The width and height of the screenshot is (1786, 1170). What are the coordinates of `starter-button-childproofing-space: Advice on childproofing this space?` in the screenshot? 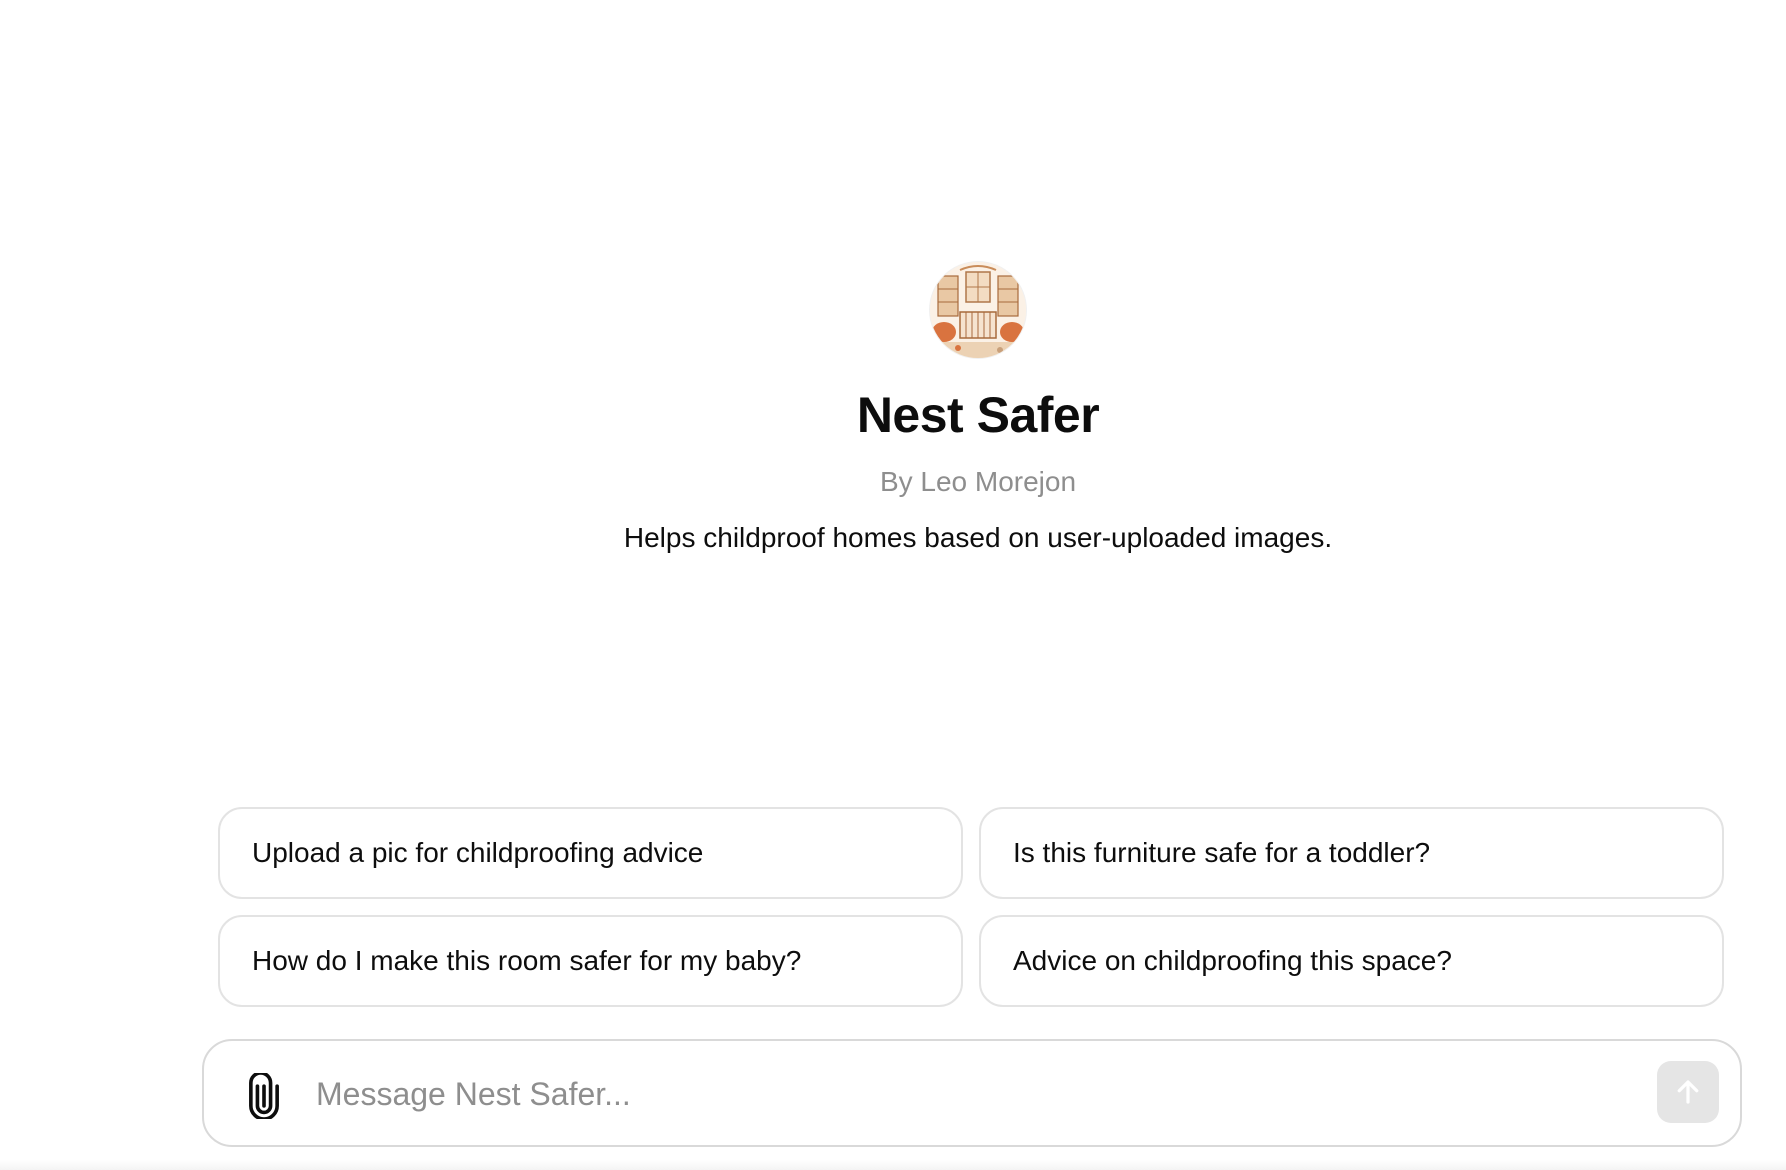 It's located at (1351, 961).